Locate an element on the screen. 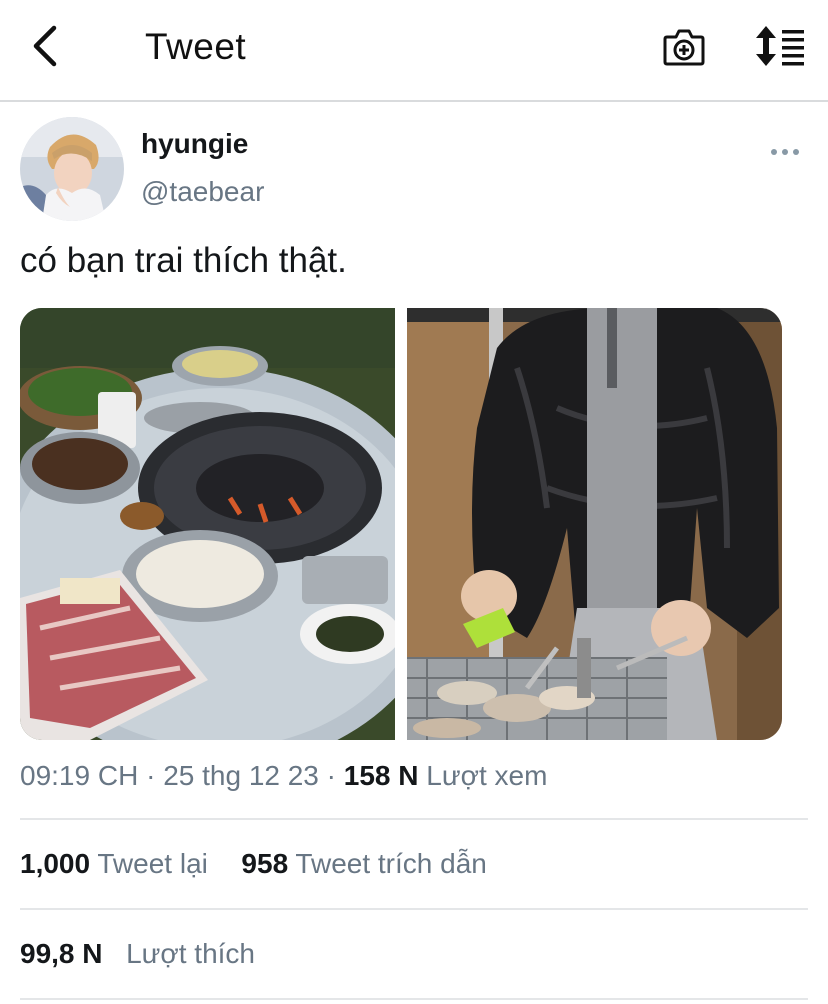 This screenshot has width=828, height=1004. views-count: 158 N is located at coordinates (381, 775).